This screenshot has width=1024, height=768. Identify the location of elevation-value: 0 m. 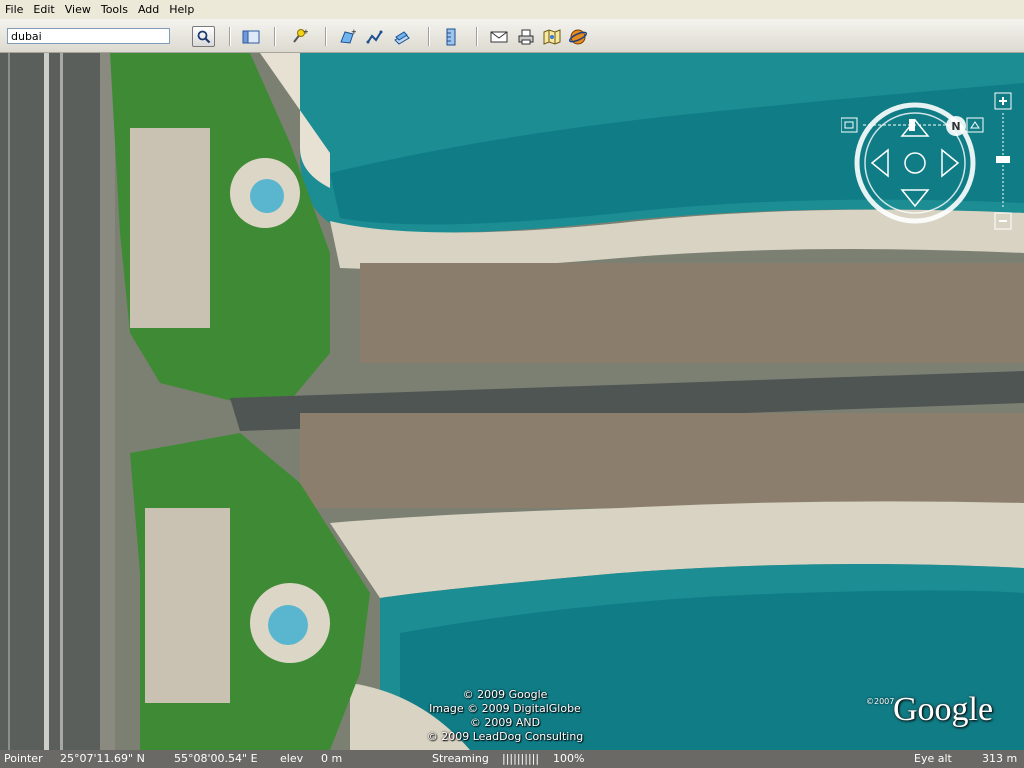
(332, 758).